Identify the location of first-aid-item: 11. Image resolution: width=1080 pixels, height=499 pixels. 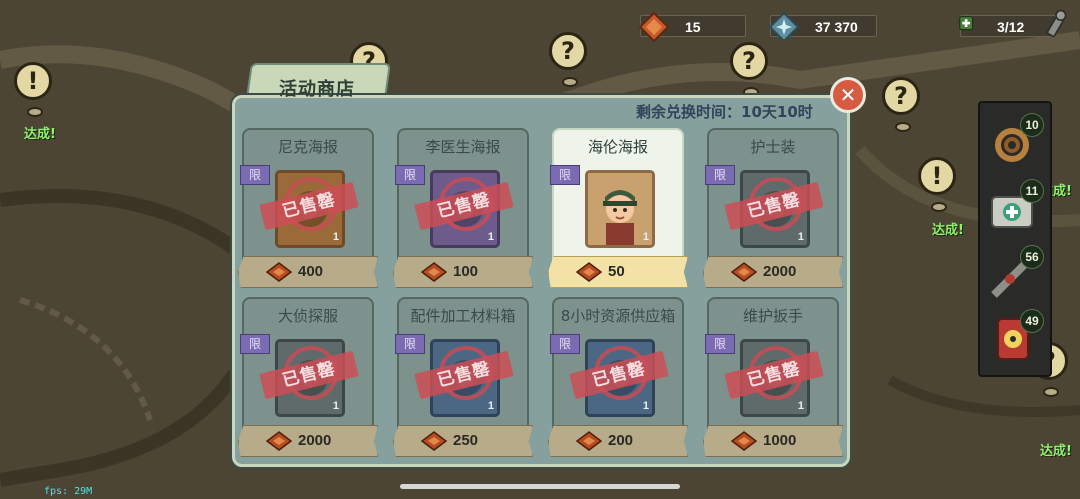
(1014, 208).